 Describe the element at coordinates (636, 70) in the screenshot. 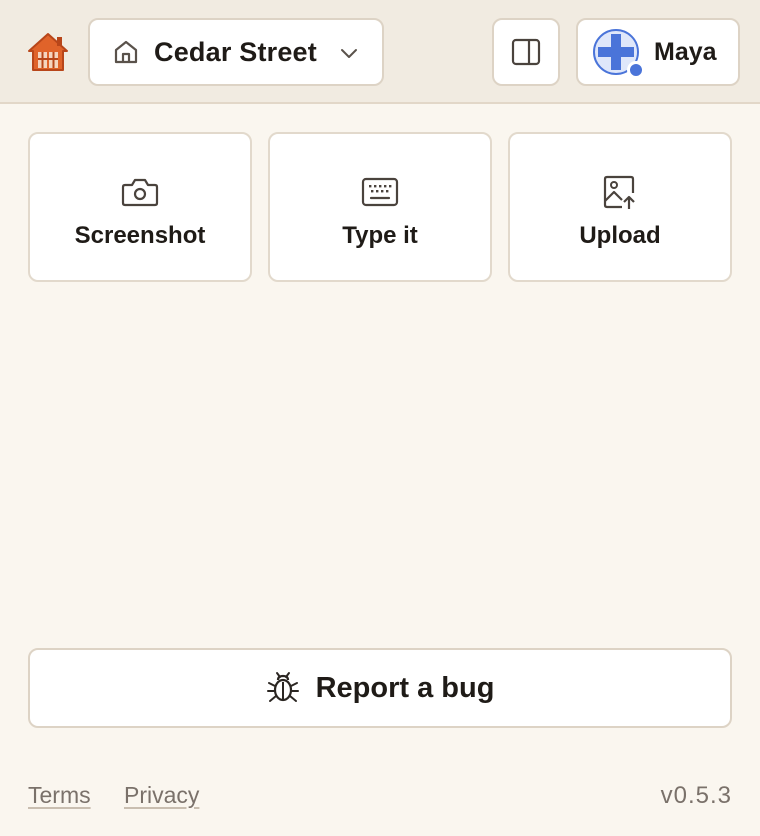

I see `online-status-dot` at that location.